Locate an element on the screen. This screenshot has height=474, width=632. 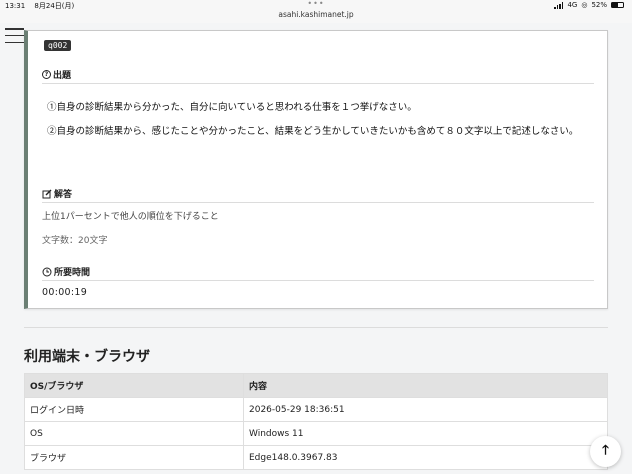
table-cell: Windows 11 is located at coordinates (425, 433).